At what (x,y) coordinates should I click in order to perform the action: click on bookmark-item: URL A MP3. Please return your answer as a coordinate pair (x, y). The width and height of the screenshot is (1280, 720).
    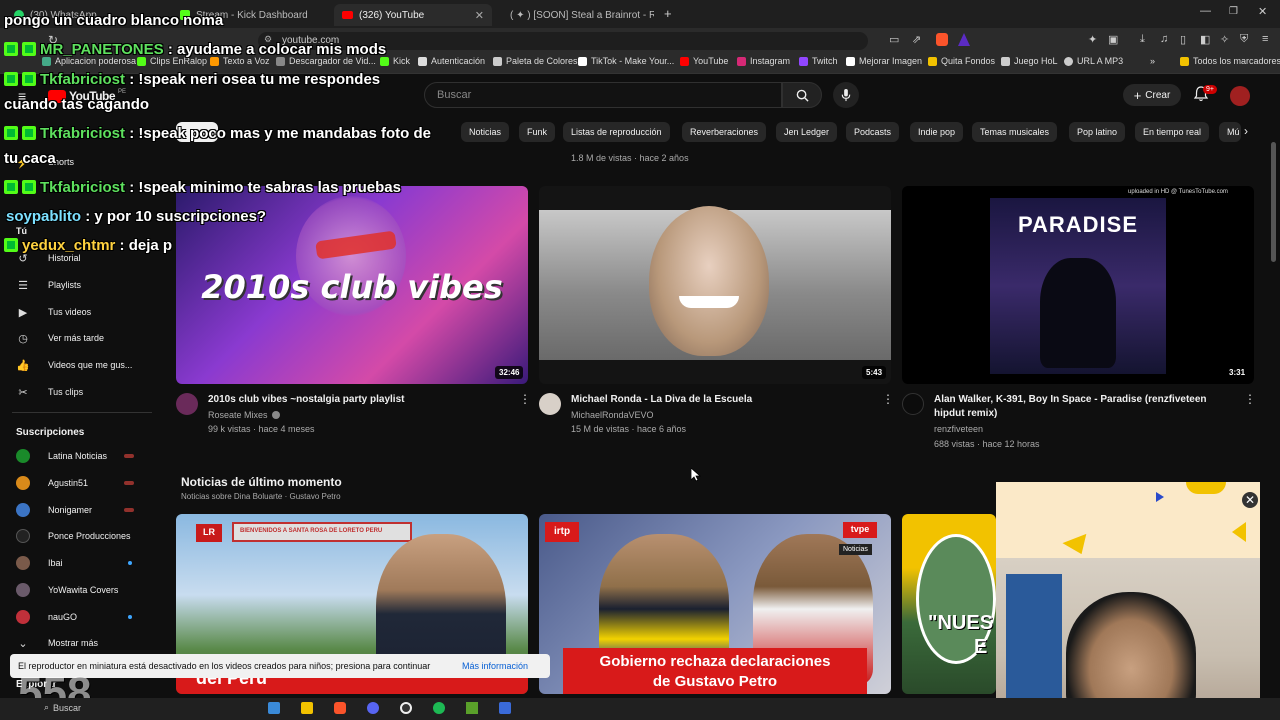
    Looking at the image, I should click on (1093, 61).